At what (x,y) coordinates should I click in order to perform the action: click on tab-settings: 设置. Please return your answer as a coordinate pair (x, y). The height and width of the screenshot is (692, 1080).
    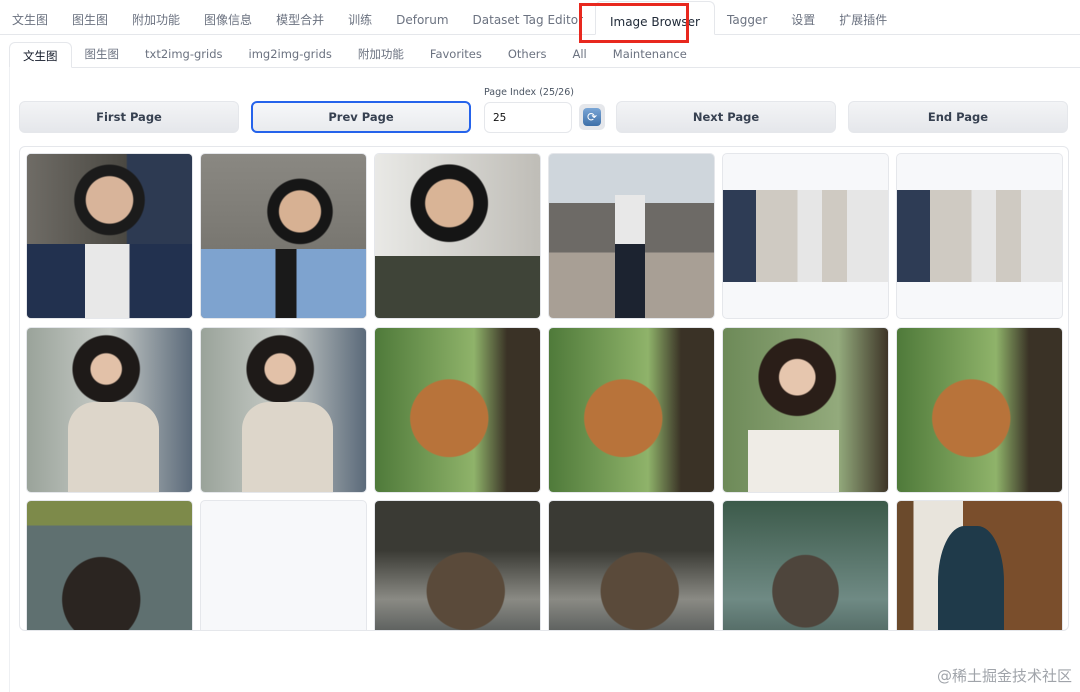
    Looking at the image, I should click on (803, 17).